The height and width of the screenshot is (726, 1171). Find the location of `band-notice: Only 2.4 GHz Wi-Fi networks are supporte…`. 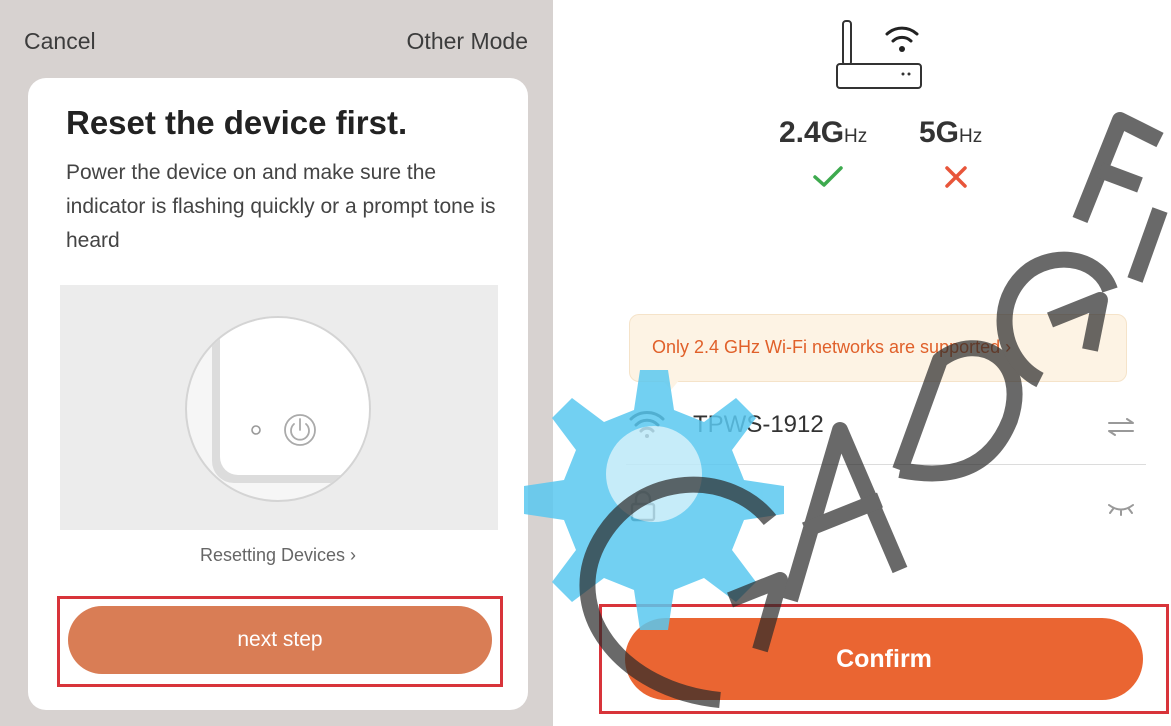

band-notice: Only 2.4 GHz Wi-Fi networks are supporte… is located at coordinates (878, 348).